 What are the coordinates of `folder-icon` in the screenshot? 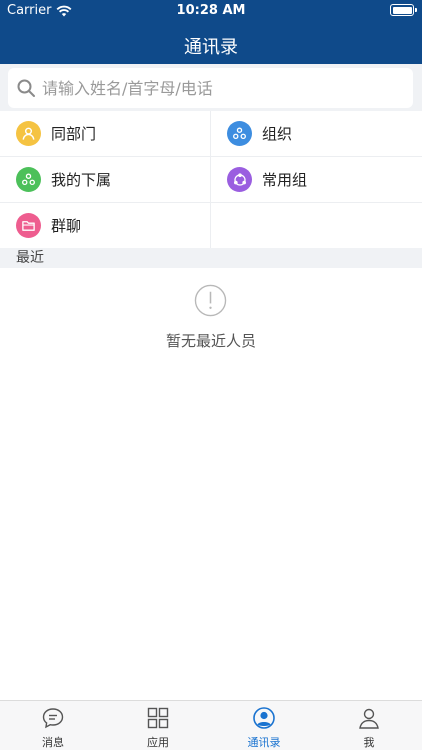 It's located at (28, 225).